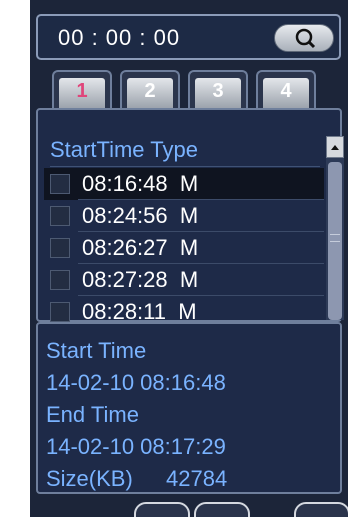 The image size is (348, 517). I want to click on tab-channel-2: 2, so click(150, 89).